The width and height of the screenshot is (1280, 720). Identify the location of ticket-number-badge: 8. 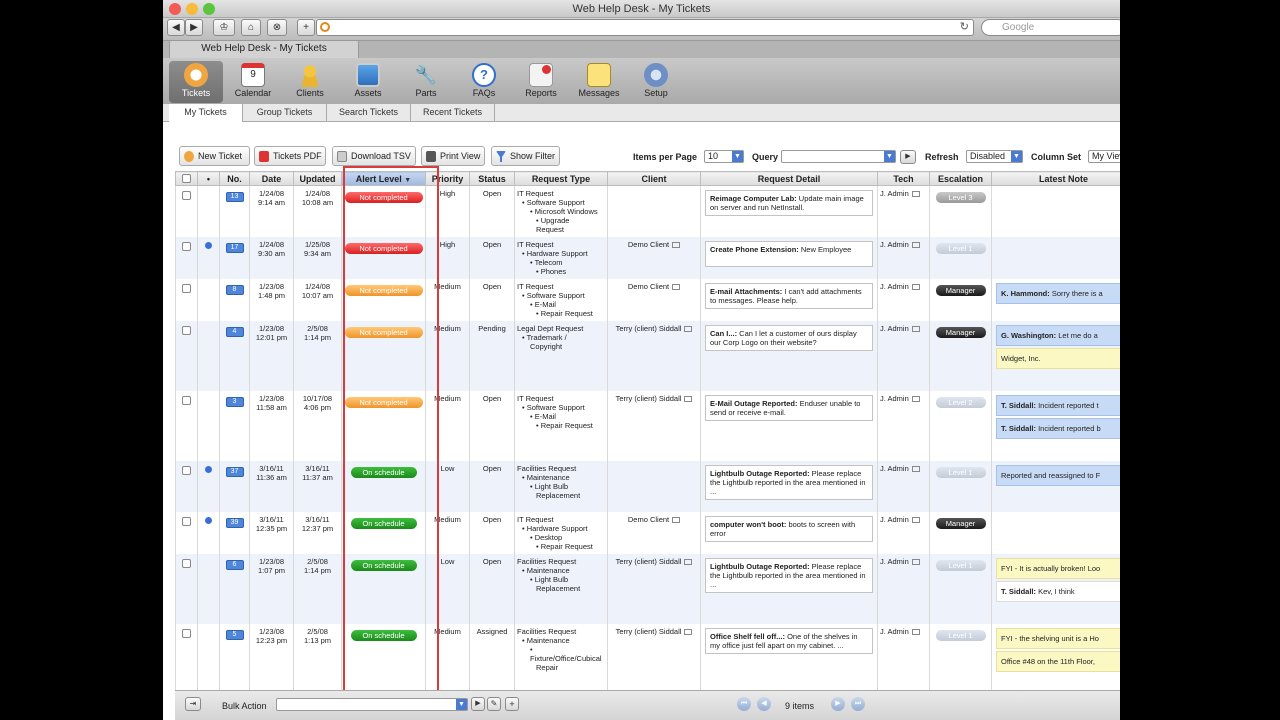
(234, 290).